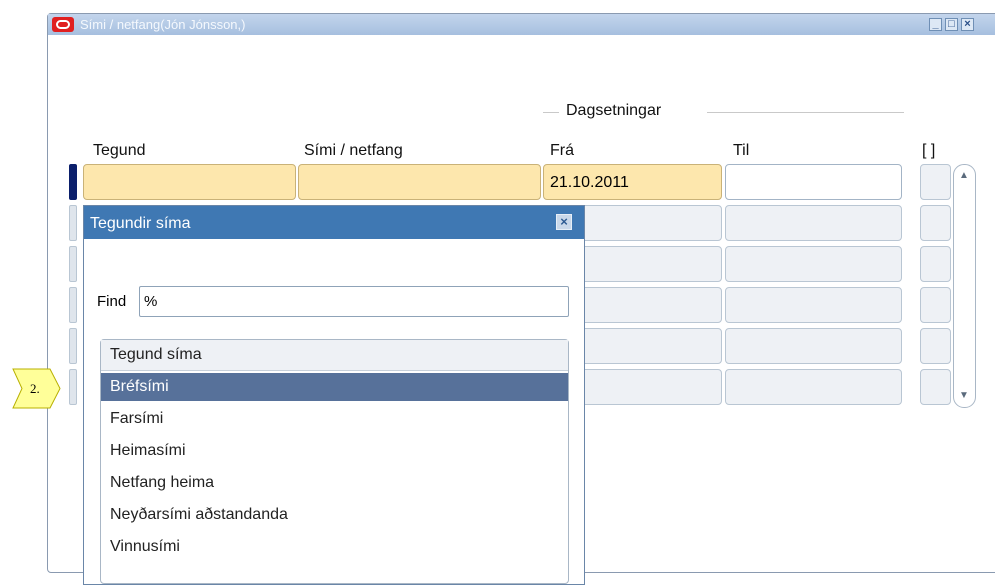  I want to click on oracle-logo-icon, so click(63, 24).